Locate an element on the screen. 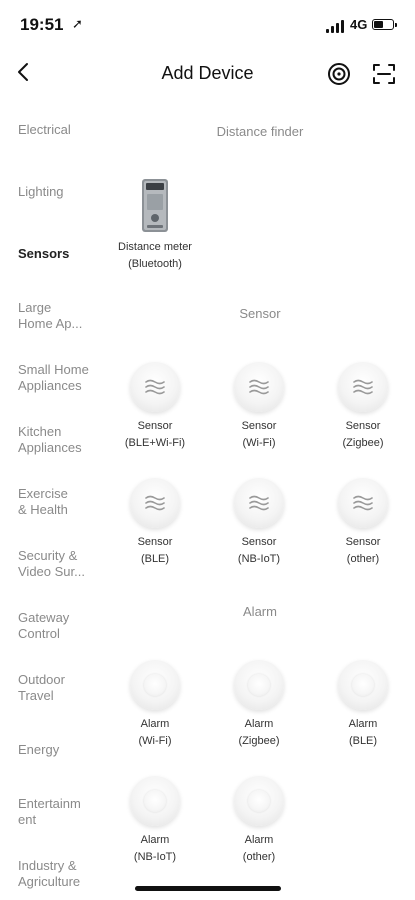  device-sublabel: (BLE+Wi-Fi) is located at coordinates (155, 443).